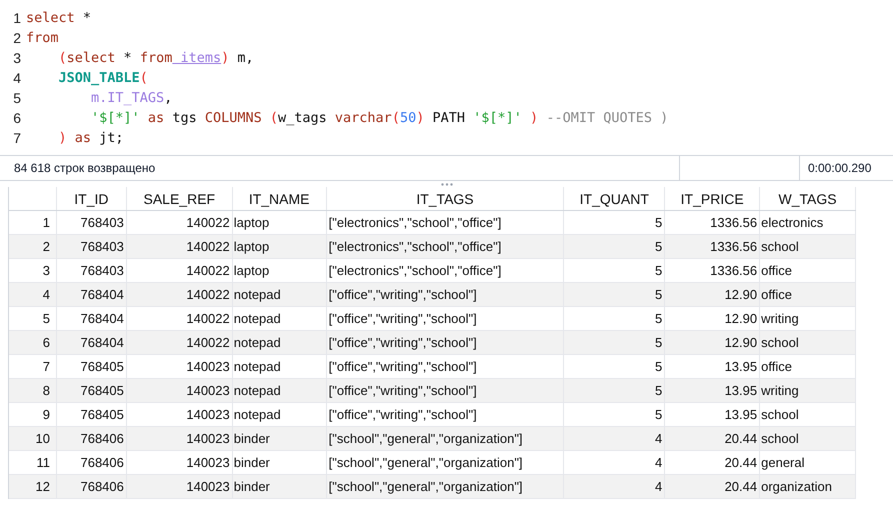 The width and height of the screenshot is (893, 506). I want to click on code-line: ) as jt;, so click(91, 138).